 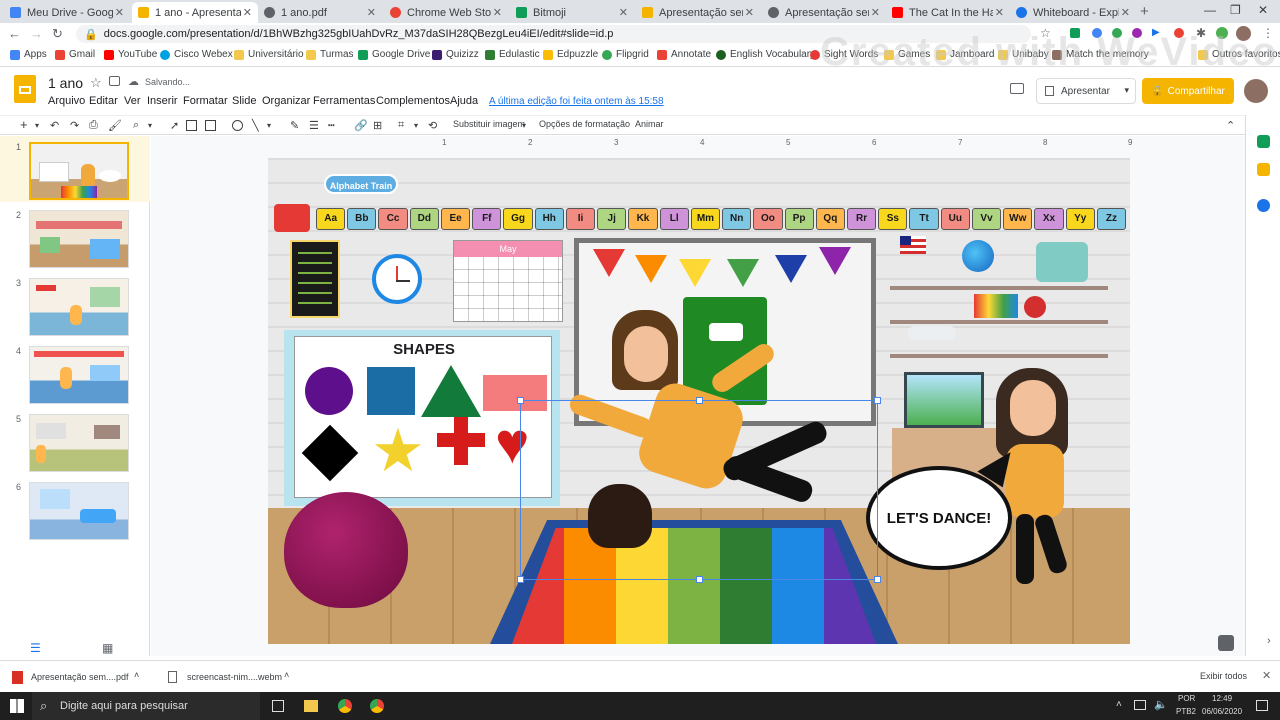 What do you see at coordinates (344, 101) in the screenshot?
I see `menu-ferramentas: Ferramentas` at bounding box center [344, 101].